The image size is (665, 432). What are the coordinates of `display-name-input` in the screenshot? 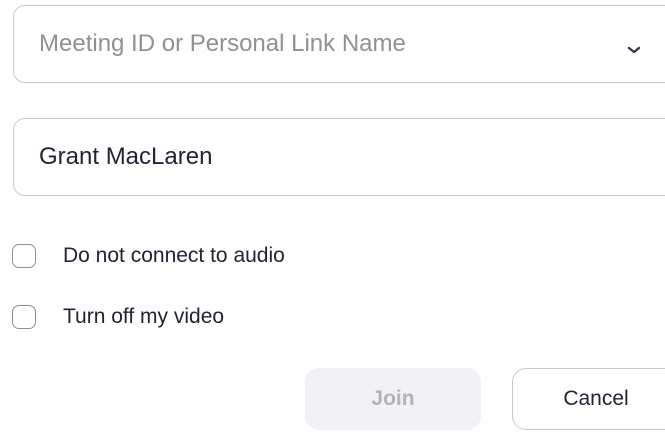 It's located at (309, 157).